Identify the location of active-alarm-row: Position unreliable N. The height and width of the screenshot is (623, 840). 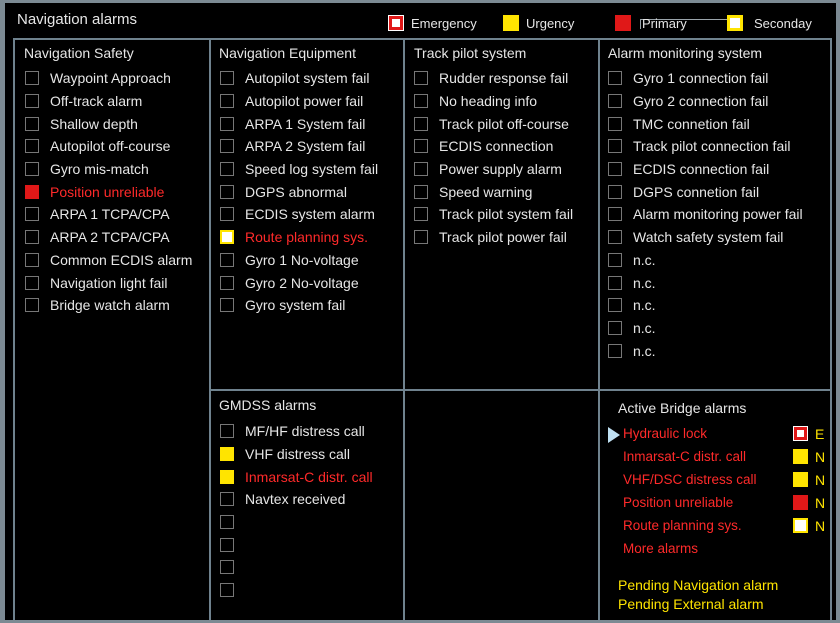
(718, 502).